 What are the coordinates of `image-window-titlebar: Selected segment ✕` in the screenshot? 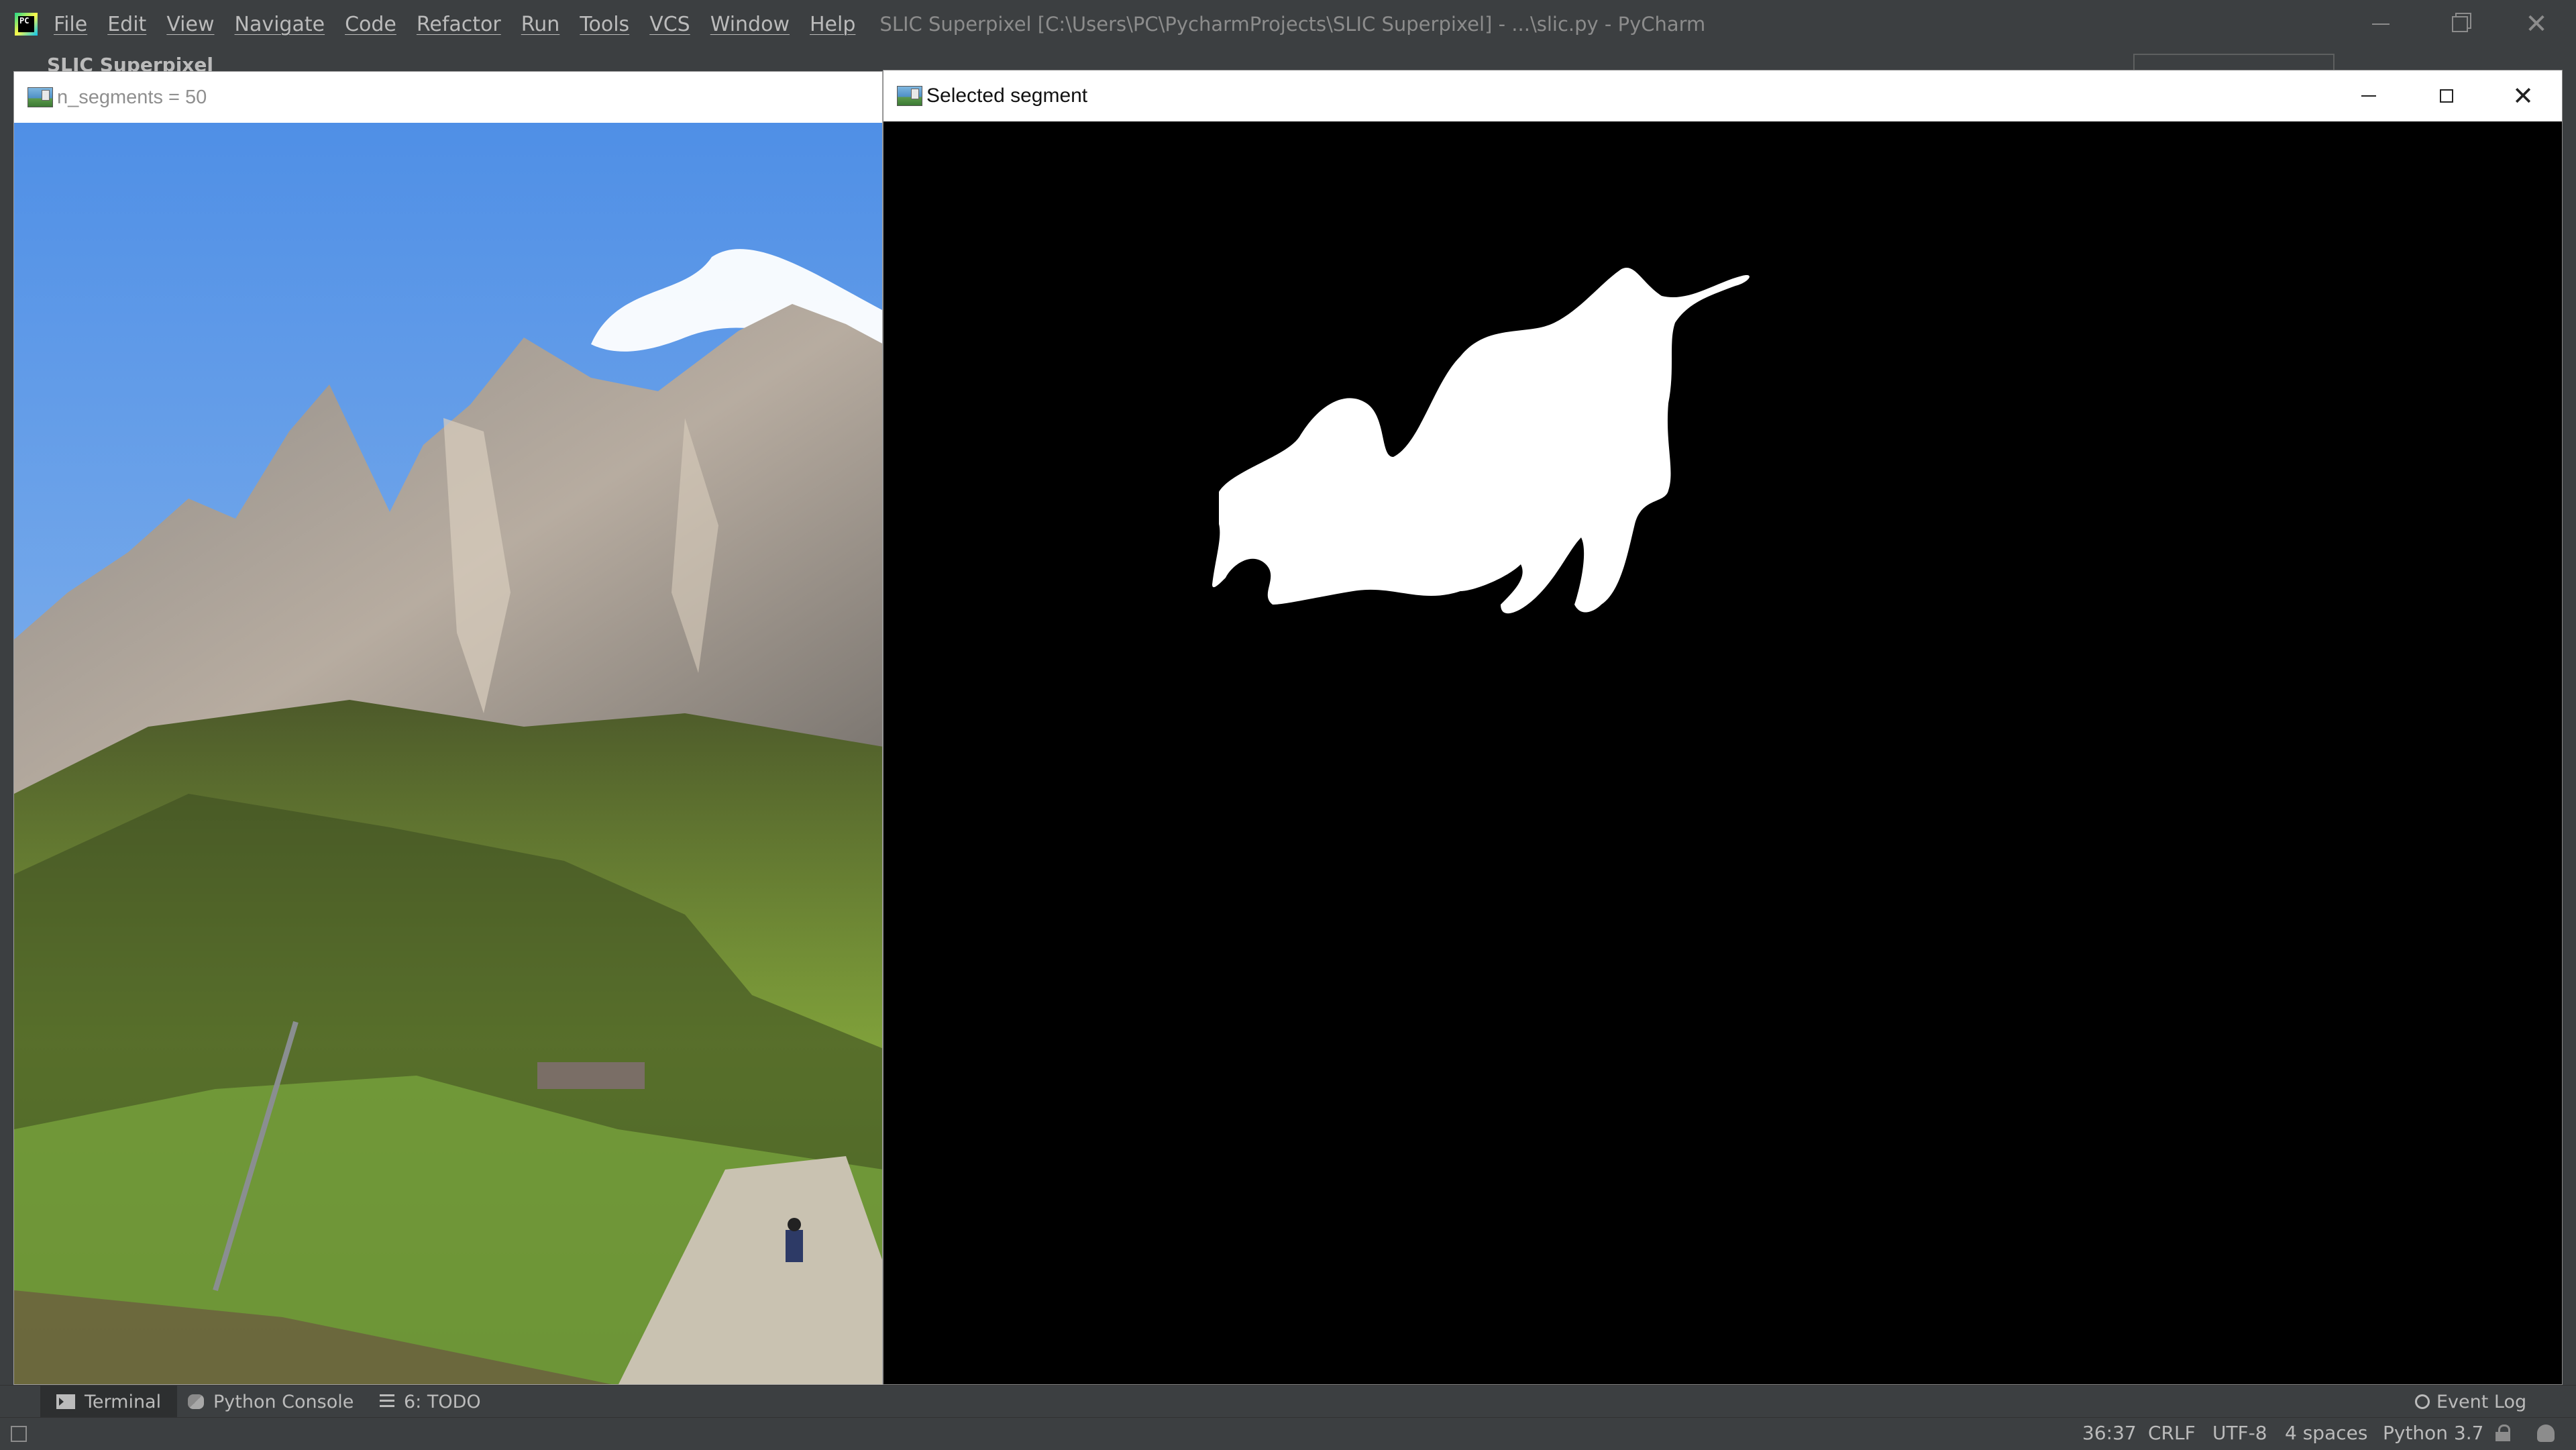 It's located at (1722, 96).